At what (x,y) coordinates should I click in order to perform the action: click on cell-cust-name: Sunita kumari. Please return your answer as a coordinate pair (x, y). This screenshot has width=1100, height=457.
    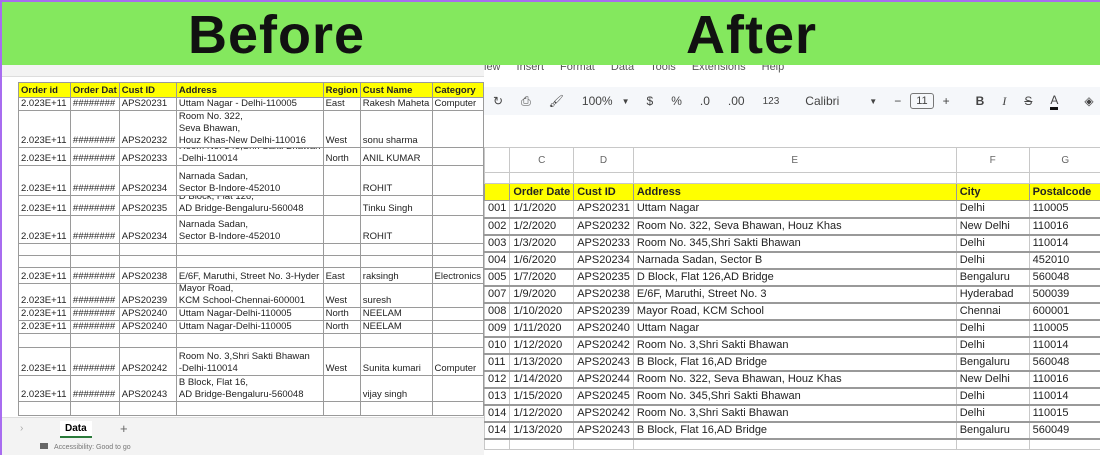
    Looking at the image, I should click on (396, 362).